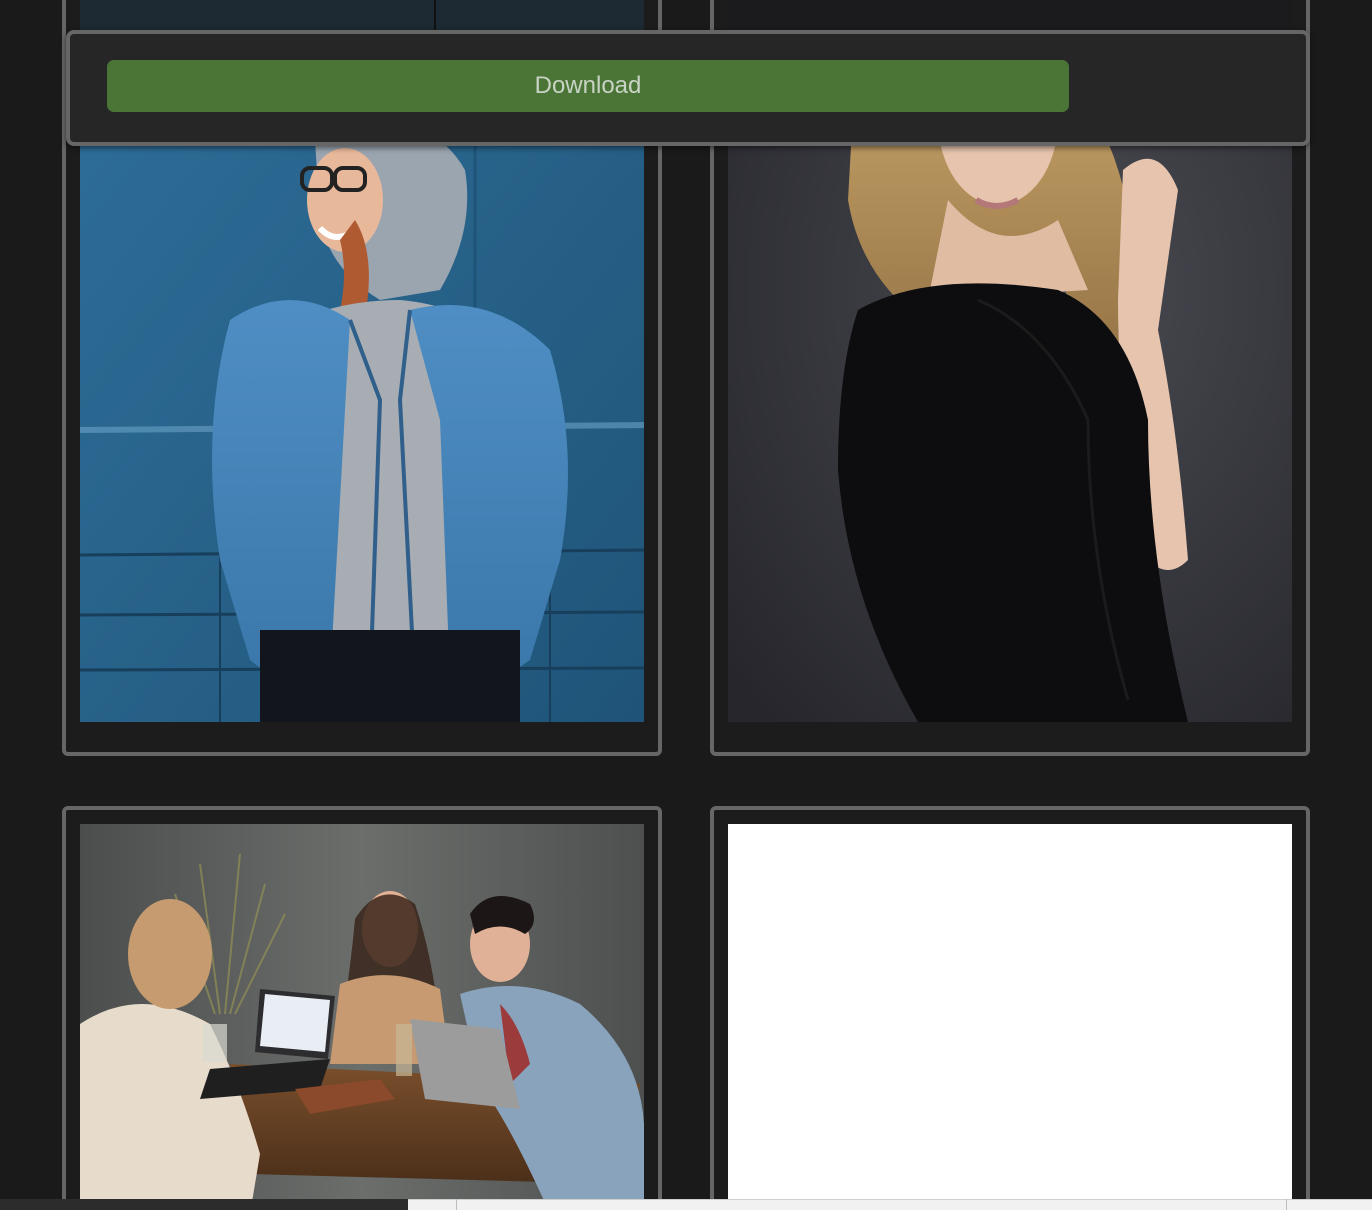  Describe the element at coordinates (588, 86) in the screenshot. I see `download-button: Download` at that location.